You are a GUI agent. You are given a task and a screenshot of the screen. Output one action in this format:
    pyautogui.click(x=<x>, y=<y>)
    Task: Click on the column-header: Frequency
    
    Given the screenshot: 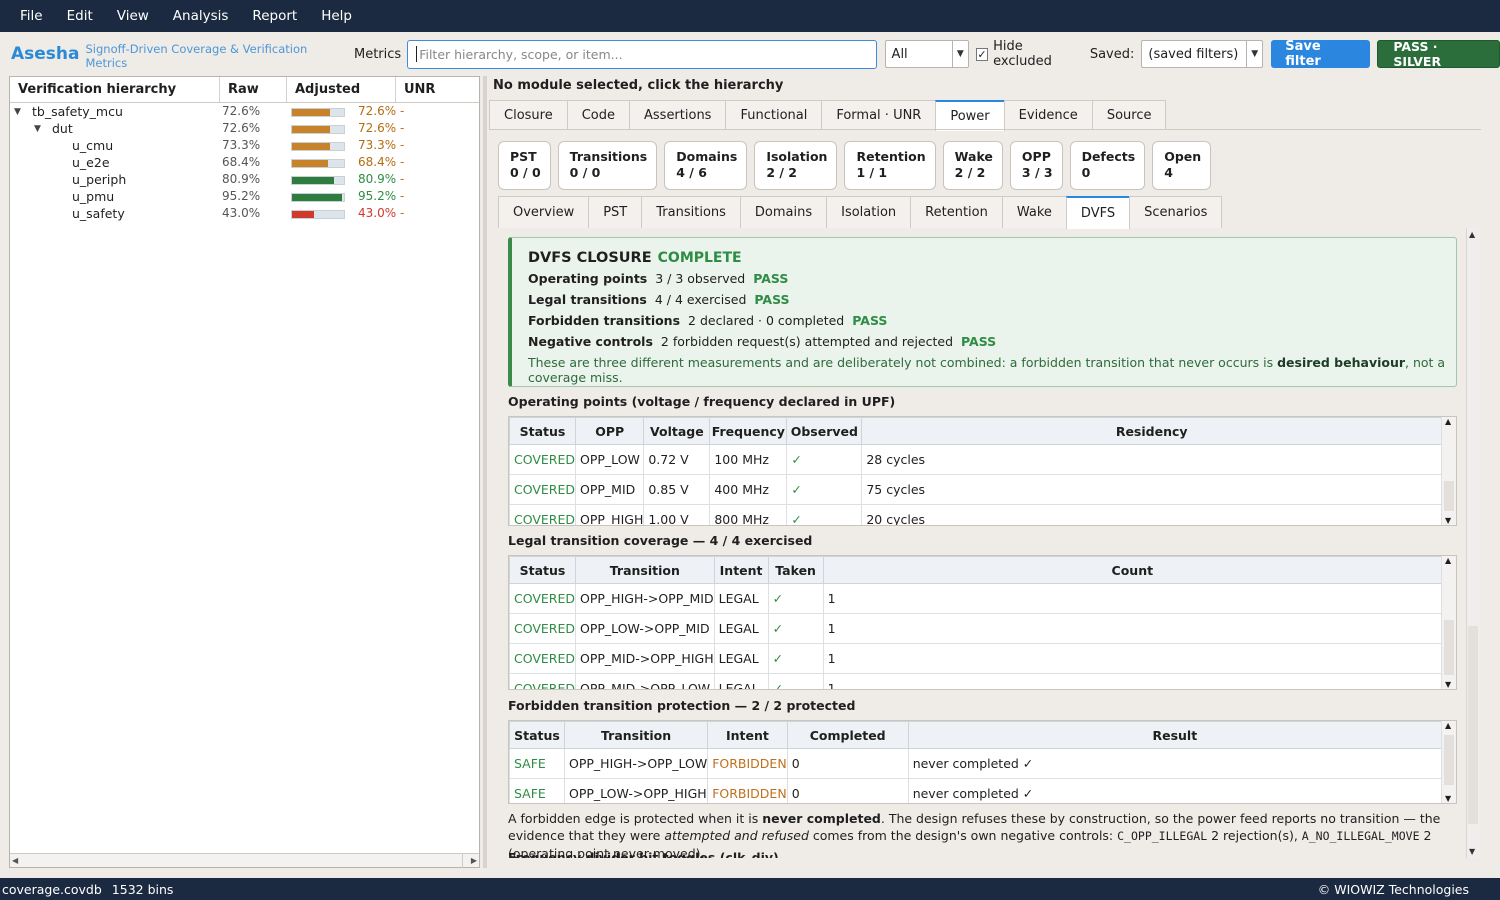 What is the action you would take?
    pyautogui.click(x=748, y=431)
    